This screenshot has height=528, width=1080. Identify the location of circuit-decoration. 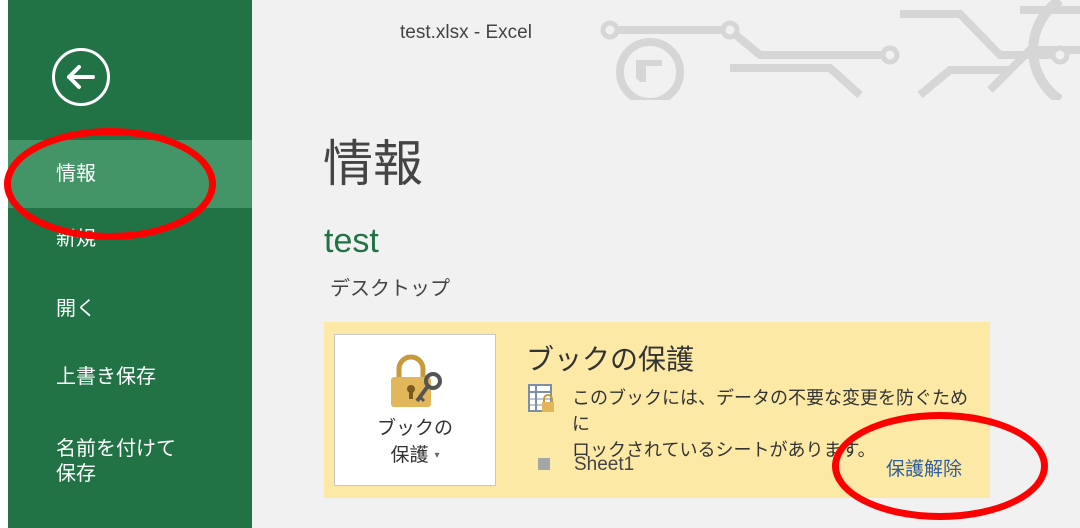
(840, 50).